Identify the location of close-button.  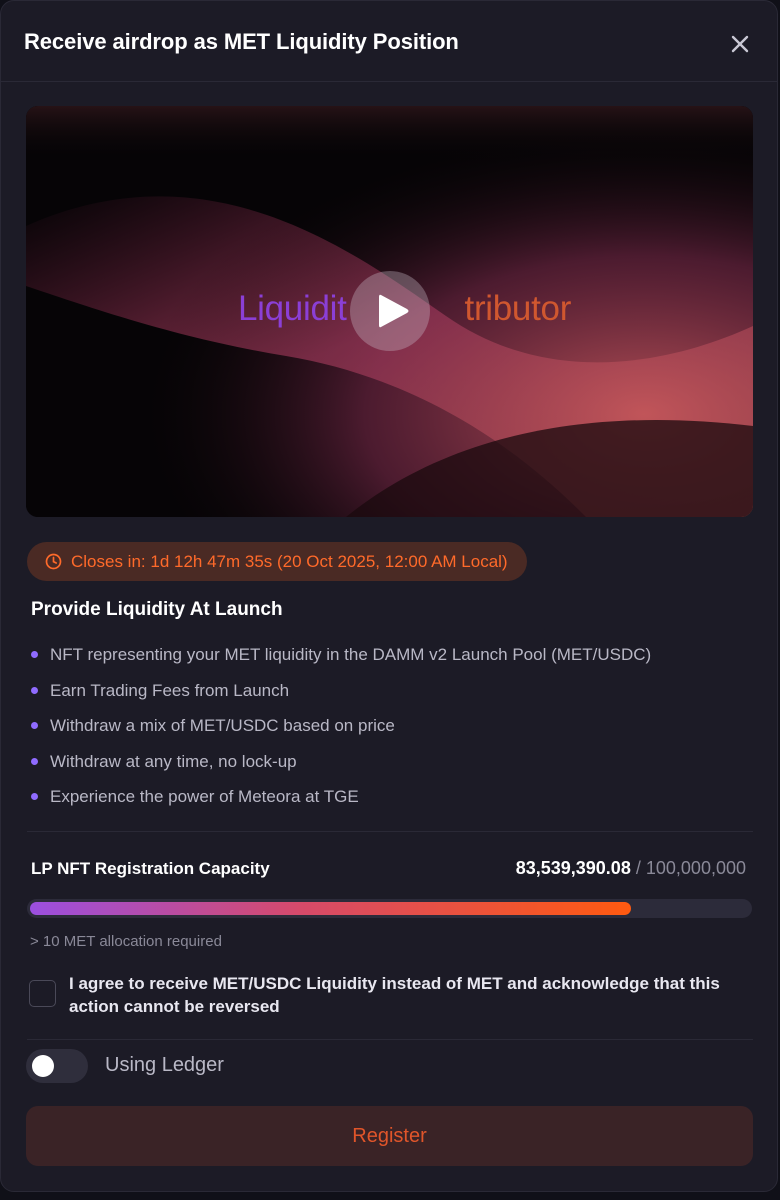
(740, 44).